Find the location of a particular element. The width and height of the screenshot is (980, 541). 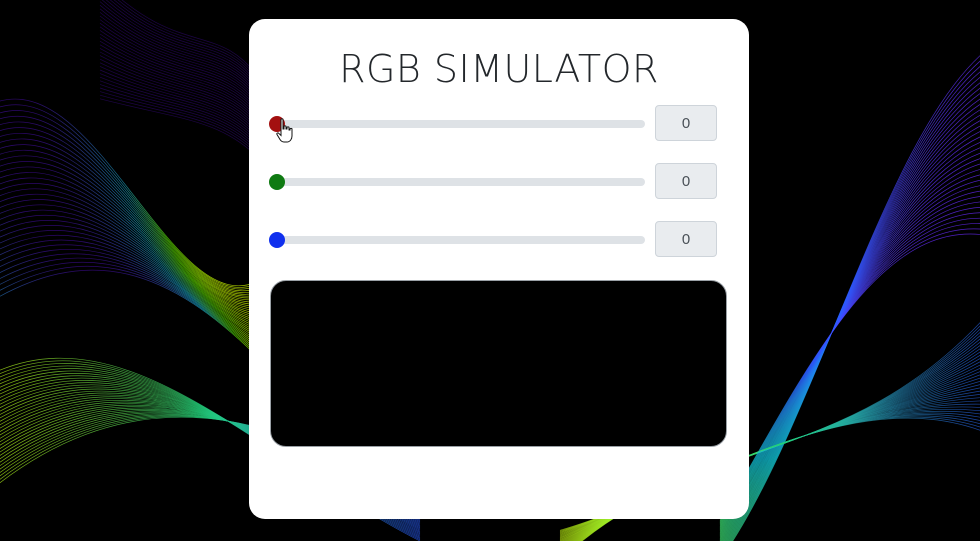

red-slider-row: 0 is located at coordinates (494, 124).